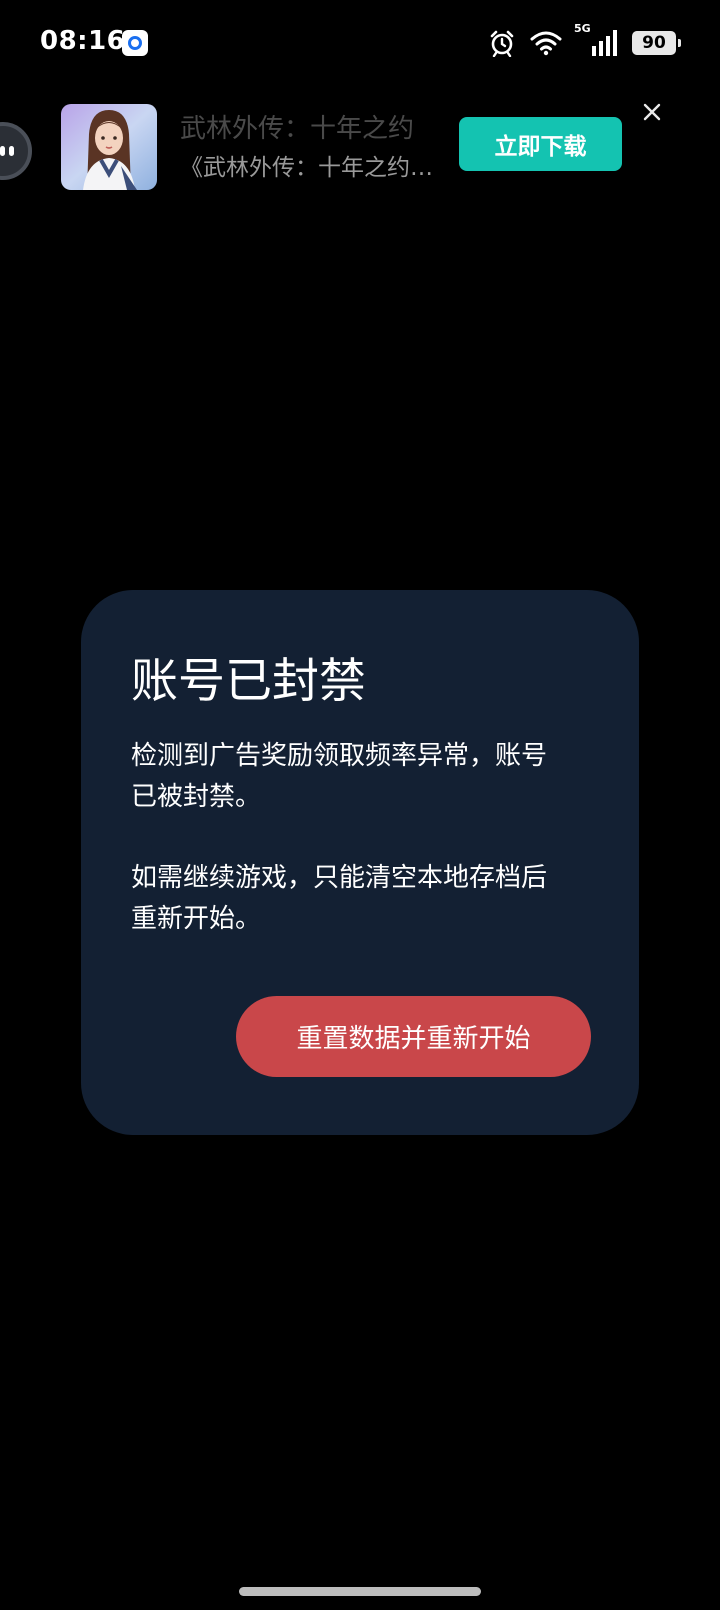 This screenshot has height=1610, width=720. Describe the element at coordinates (83, 41) in the screenshot. I see `status-time: 08:16` at that location.